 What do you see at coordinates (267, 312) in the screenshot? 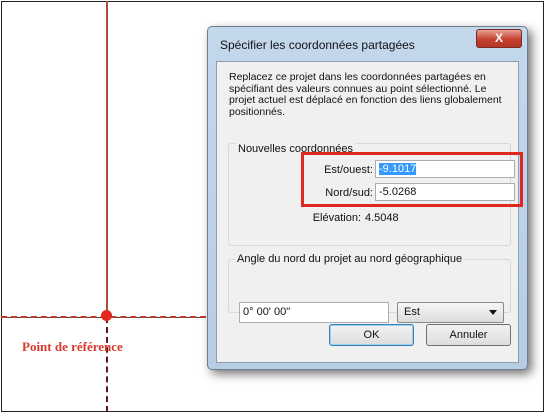
I see `angle-value: 0° 00' 00"` at bounding box center [267, 312].